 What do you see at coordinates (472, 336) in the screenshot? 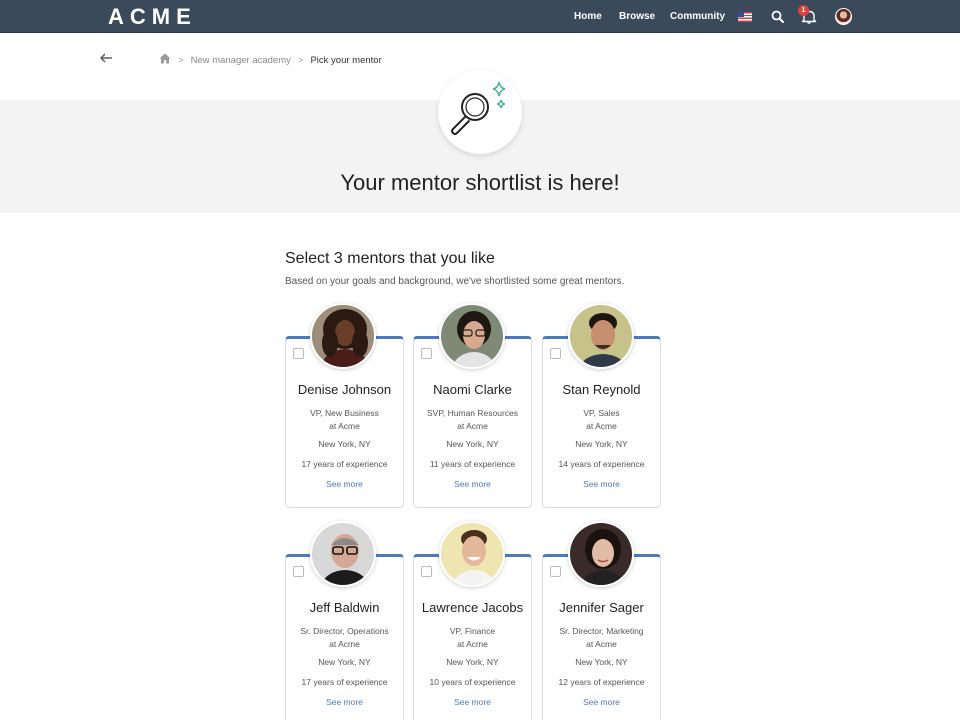
I see `mentor-photo-naomi-clarke` at bounding box center [472, 336].